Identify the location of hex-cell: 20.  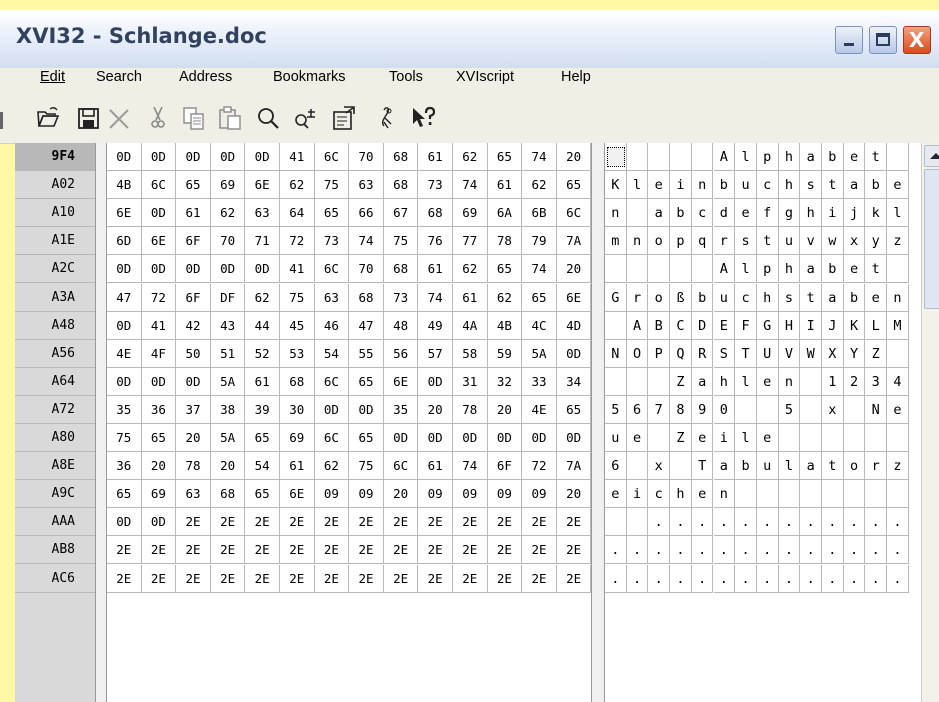
(401, 494).